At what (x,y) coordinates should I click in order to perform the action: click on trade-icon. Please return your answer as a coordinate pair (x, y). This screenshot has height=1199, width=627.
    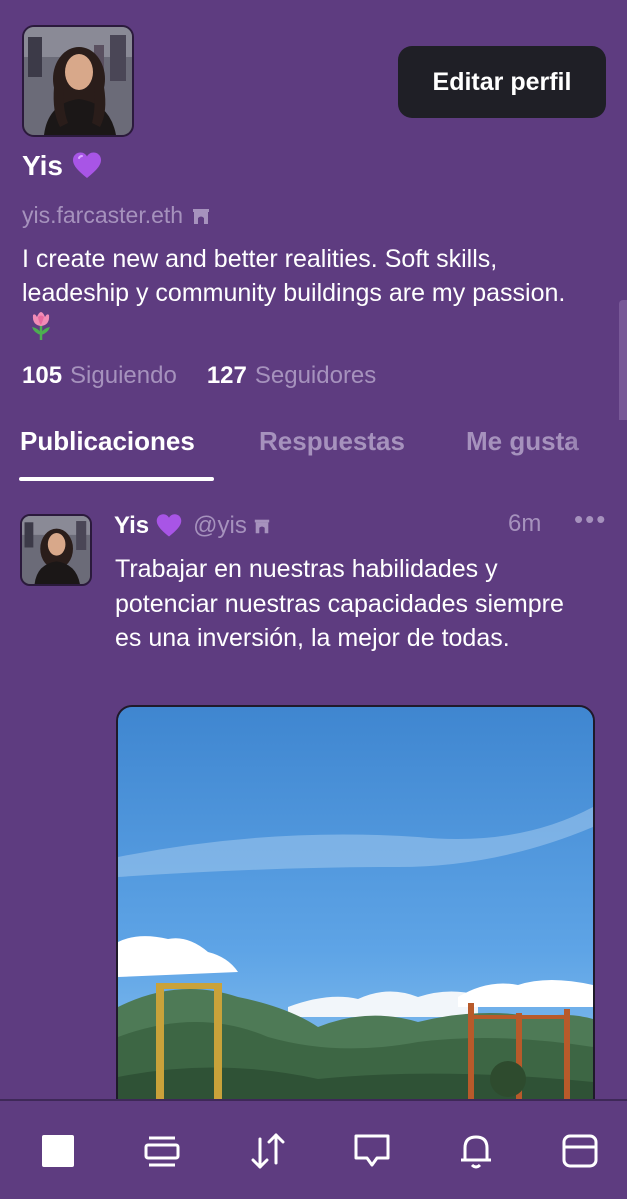
    Looking at the image, I should click on (268, 1151).